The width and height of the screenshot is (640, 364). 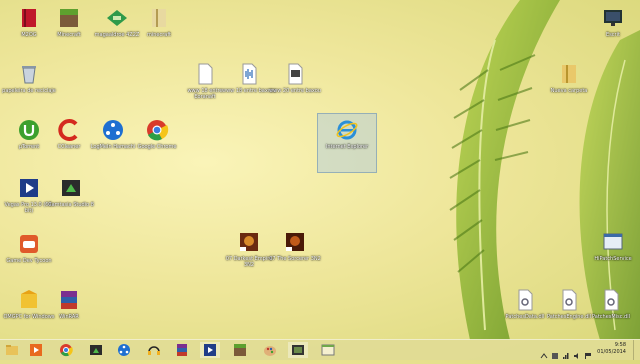 What do you see at coordinates (29, 35) in the screenshot?
I see `icon-label: M2OG` at bounding box center [29, 35].